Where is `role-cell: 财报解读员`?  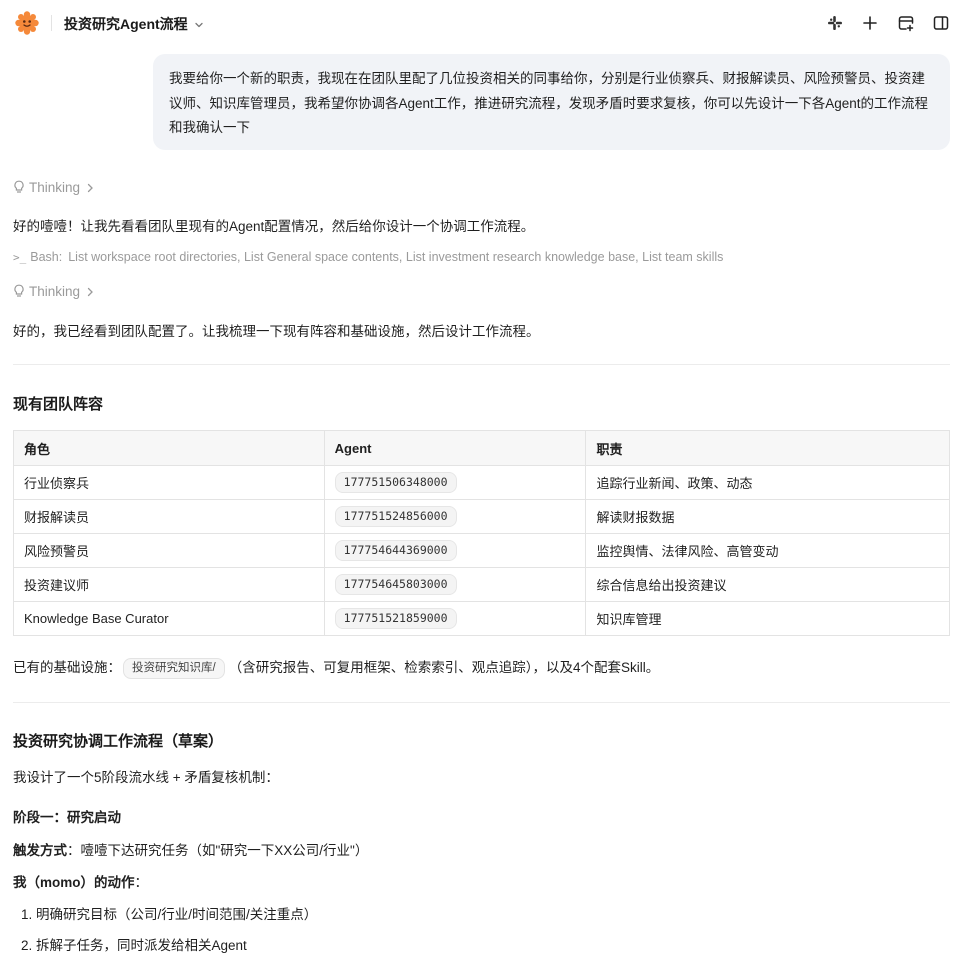 role-cell: 财报解读员 is located at coordinates (169, 516).